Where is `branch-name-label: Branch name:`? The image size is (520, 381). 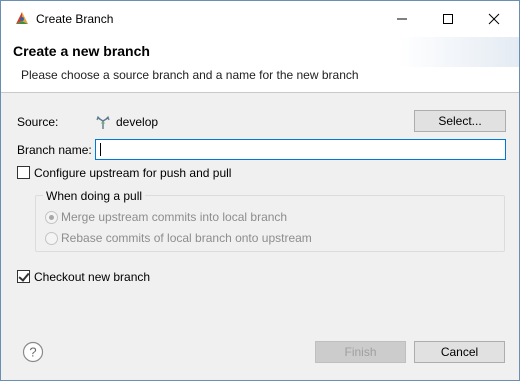 branch-name-label: Branch name: is located at coordinates (54, 150).